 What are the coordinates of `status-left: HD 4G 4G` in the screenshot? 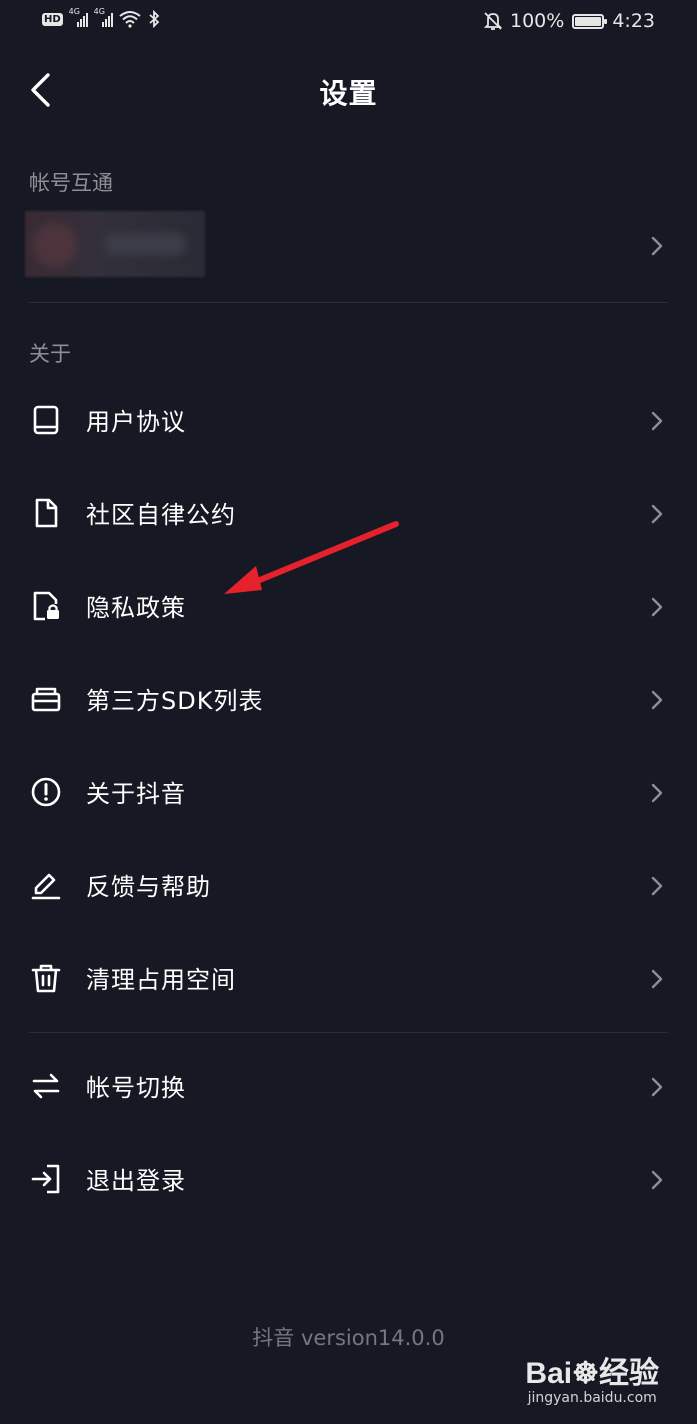 It's located at (101, 17).